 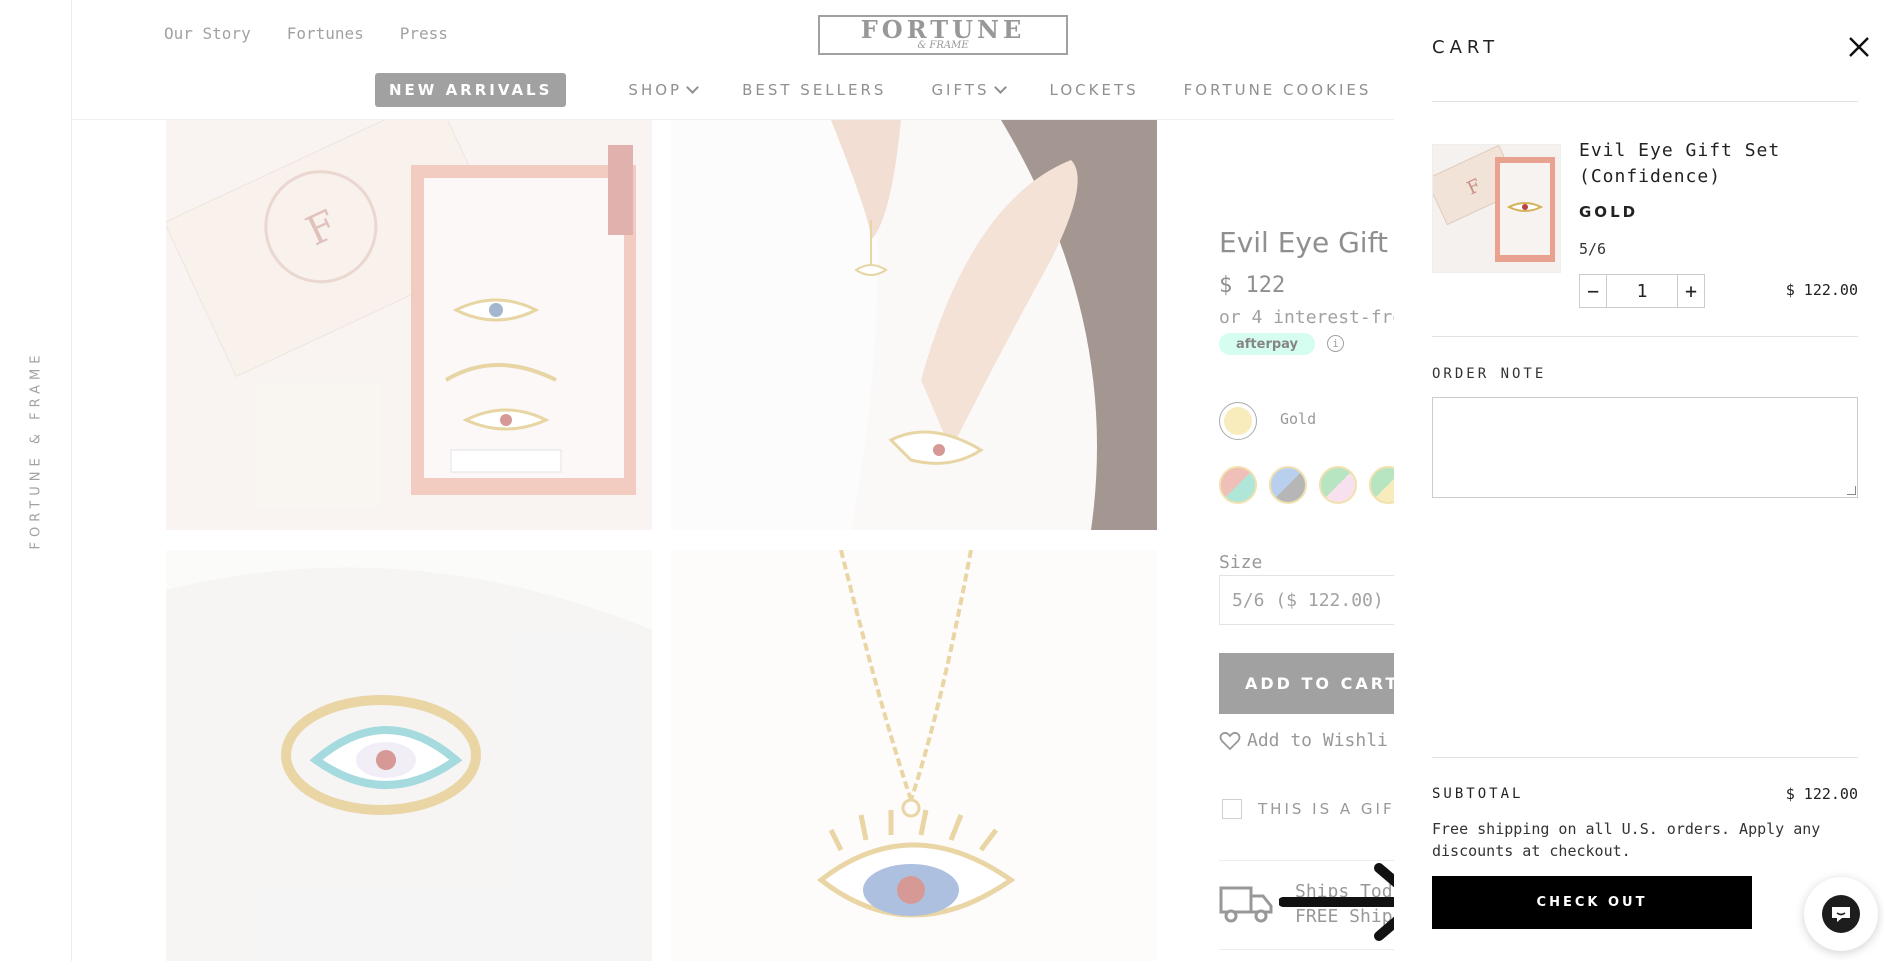 I want to click on cart-item-name: Evil Eye Gift Set (Confidence), so click(x=1699, y=164).